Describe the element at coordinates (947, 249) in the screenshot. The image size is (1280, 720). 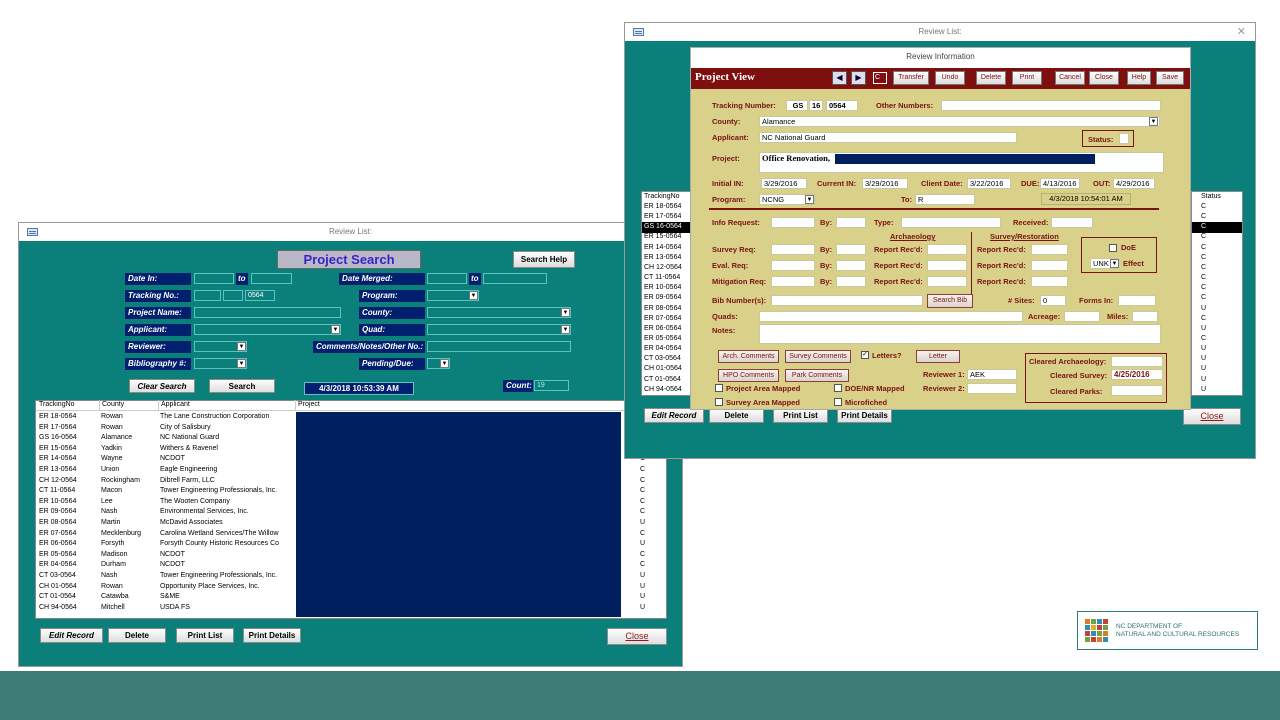
I see `arch-report-recd-field` at that location.